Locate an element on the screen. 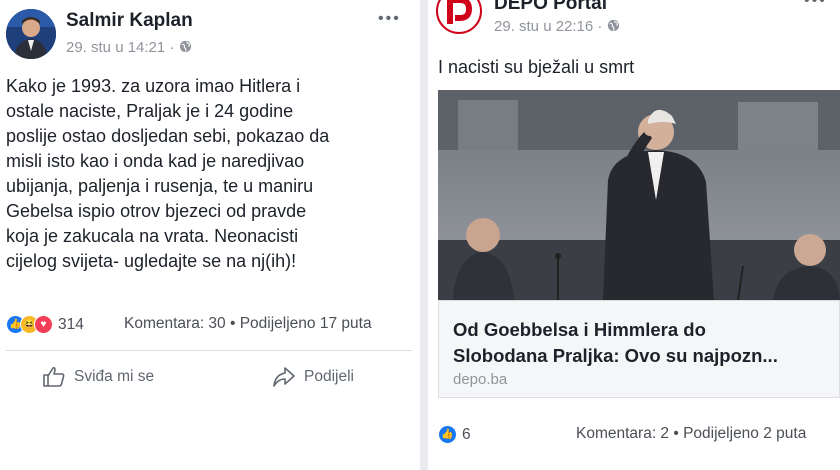 This screenshot has width=840, height=470. post-text-line: Gebelsa ispio otrov bjezeci od pravde is located at coordinates (156, 211).